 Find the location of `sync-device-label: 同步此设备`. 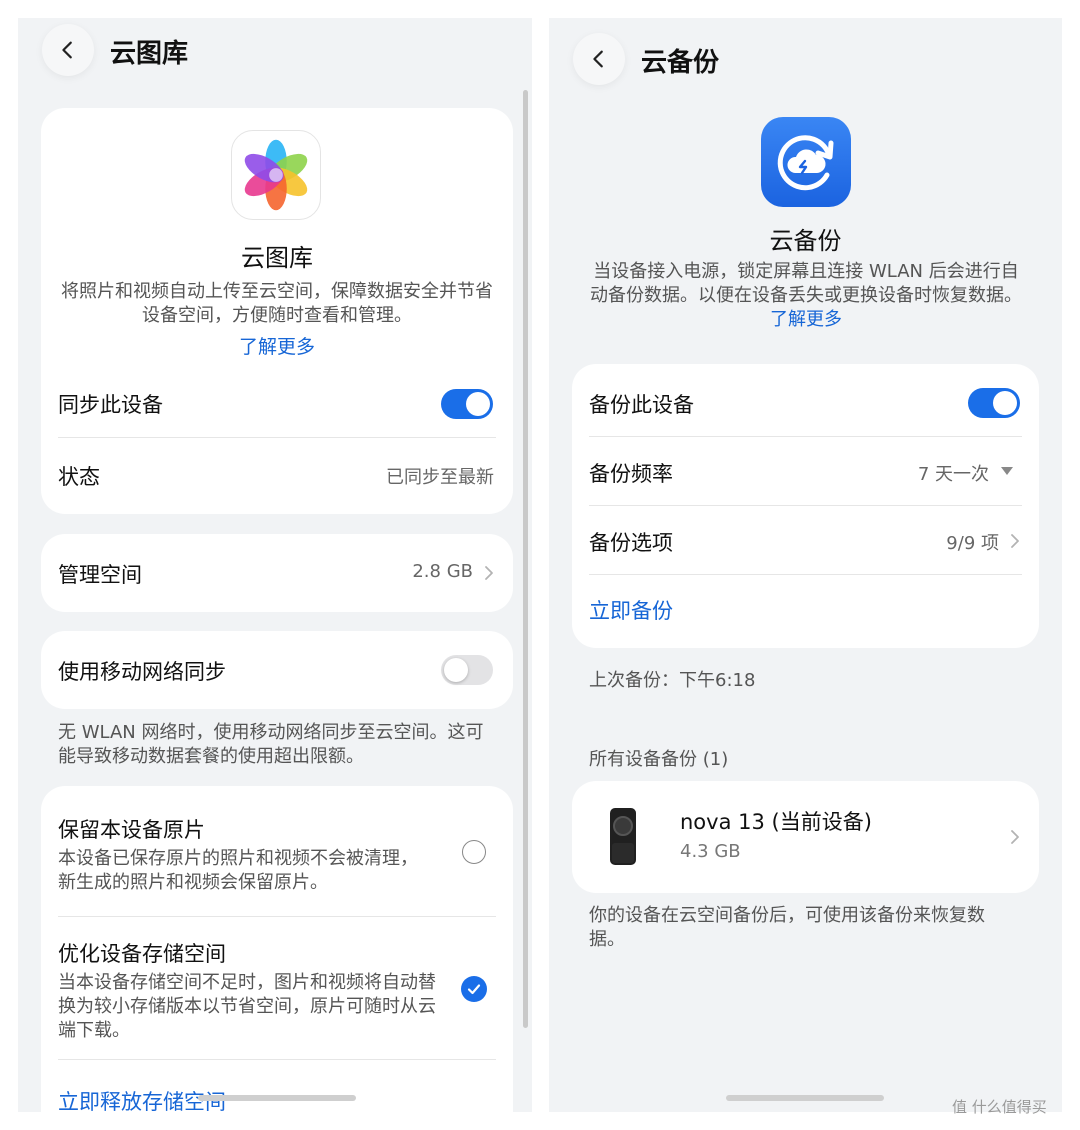

sync-device-label: 同步此设备 is located at coordinates (110, 405).